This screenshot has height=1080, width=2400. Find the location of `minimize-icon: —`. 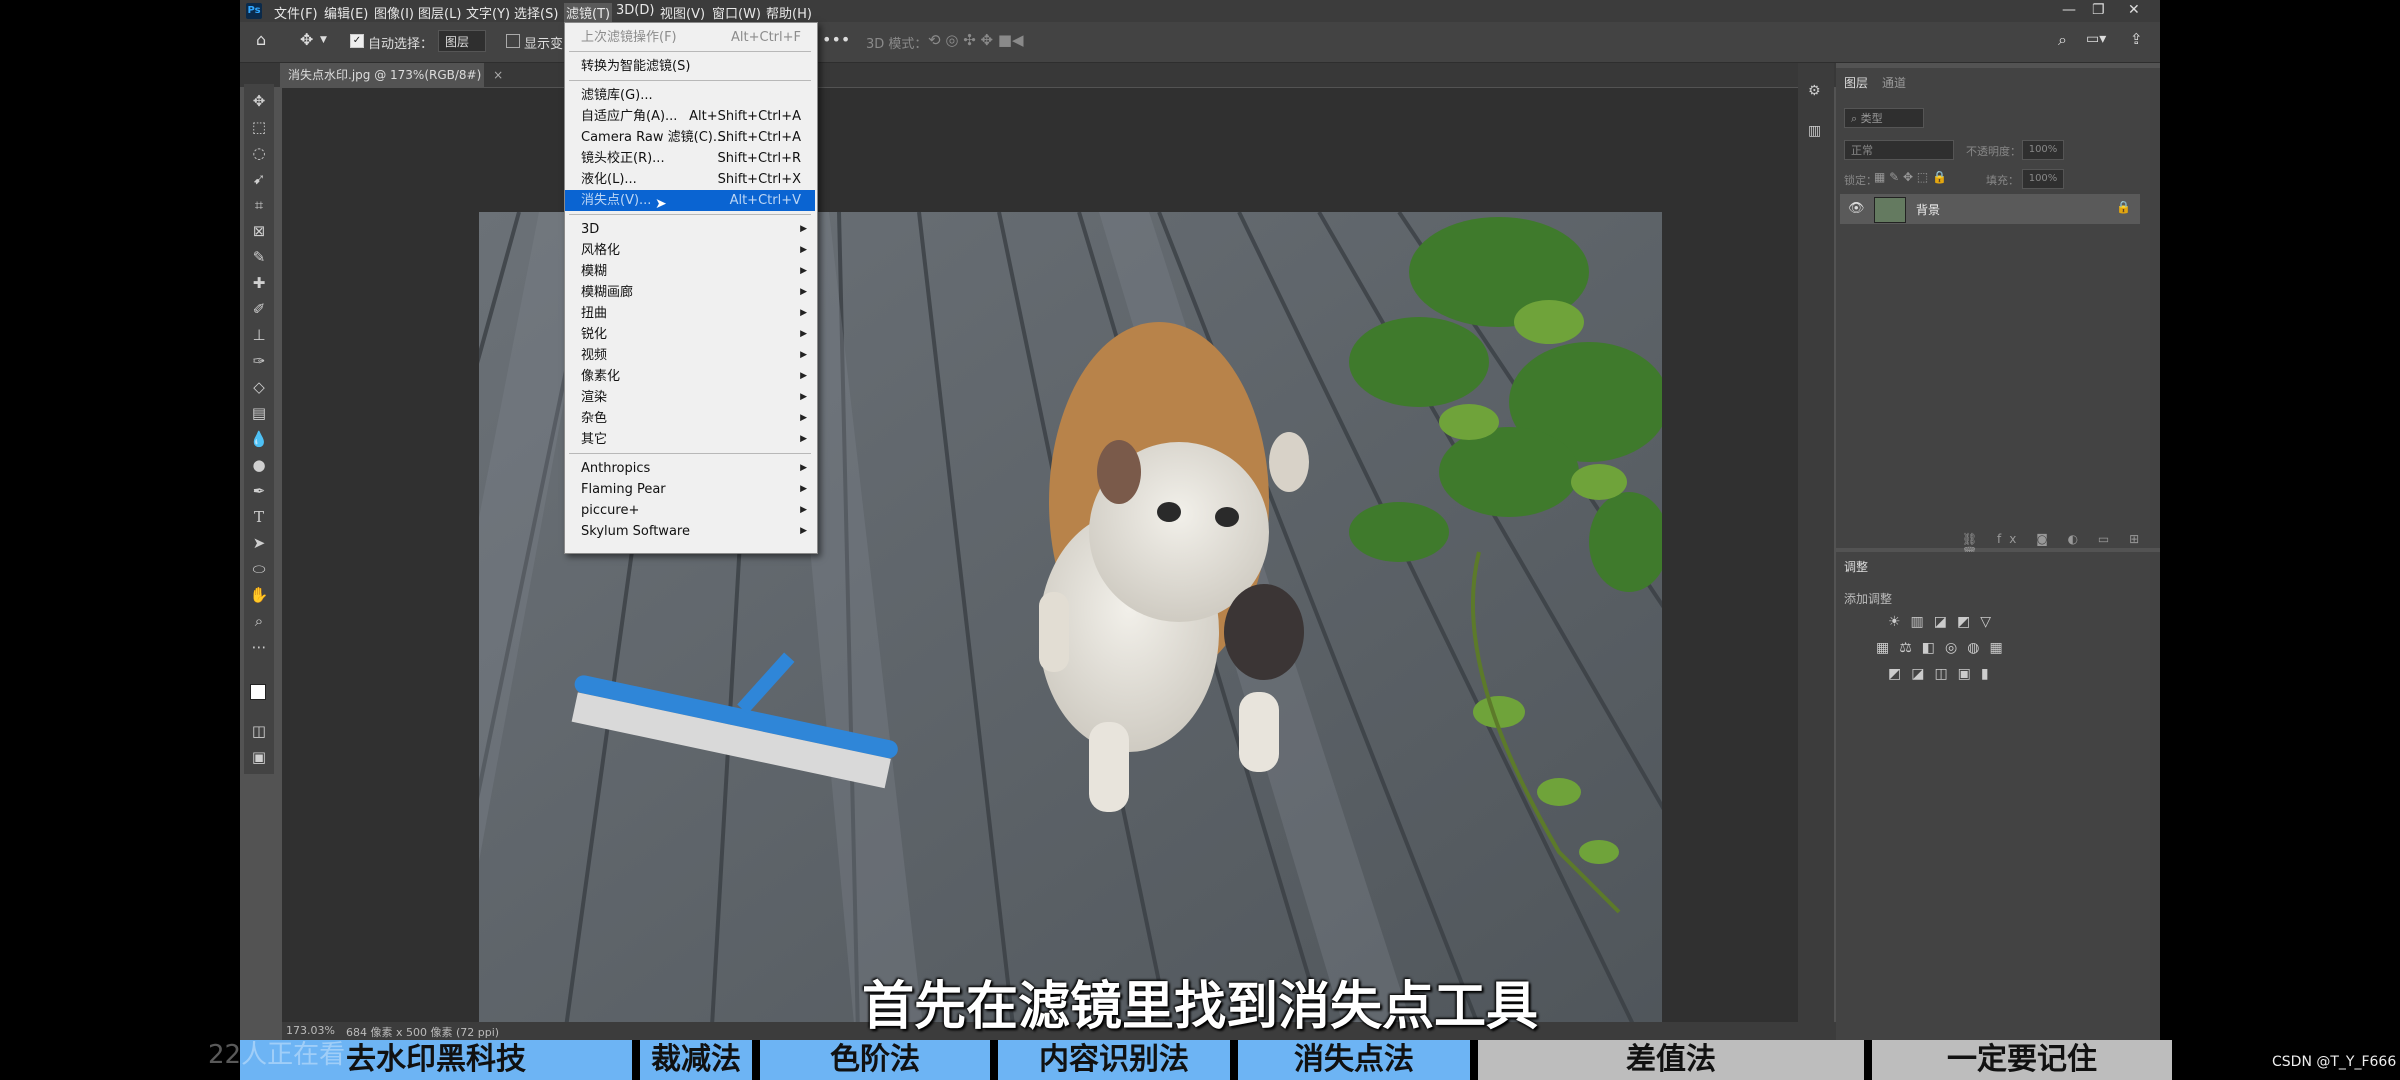

minimize-icon: — is located at coordinates (2069, 10).